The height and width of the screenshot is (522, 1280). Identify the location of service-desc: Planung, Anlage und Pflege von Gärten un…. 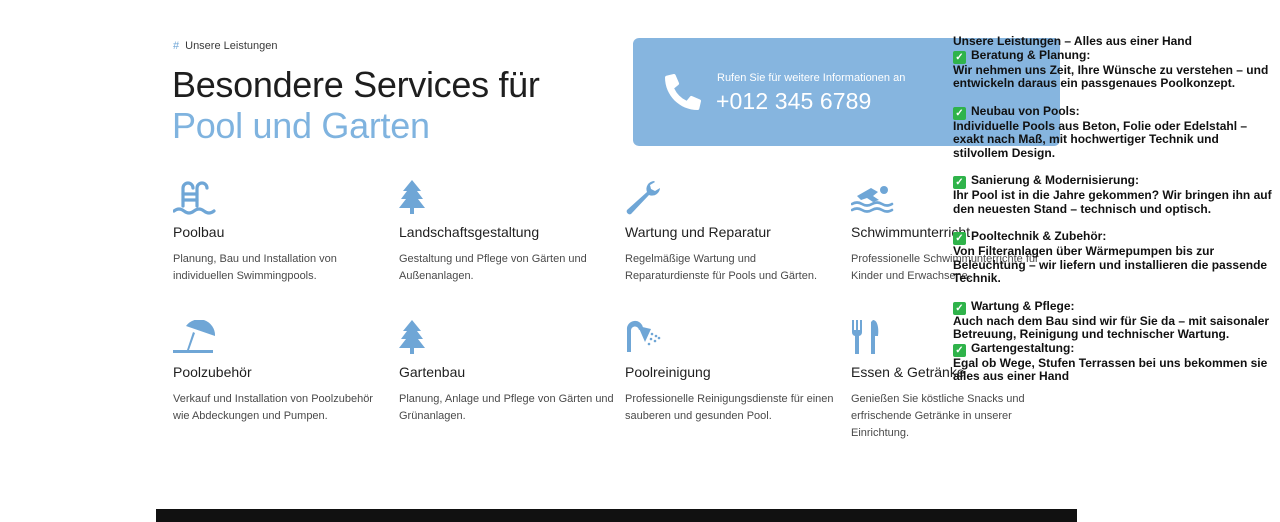
(506, 407).